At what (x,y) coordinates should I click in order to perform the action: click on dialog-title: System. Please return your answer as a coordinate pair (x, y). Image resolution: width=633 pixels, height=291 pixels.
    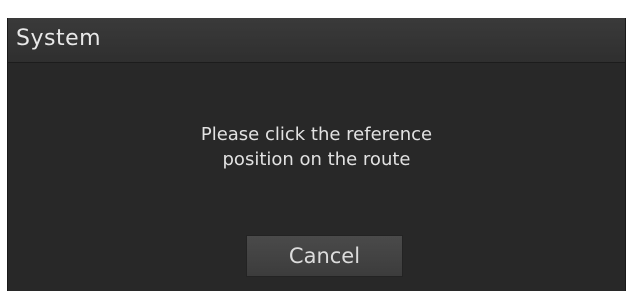
    Looking at the image, I should click on (59, 38).